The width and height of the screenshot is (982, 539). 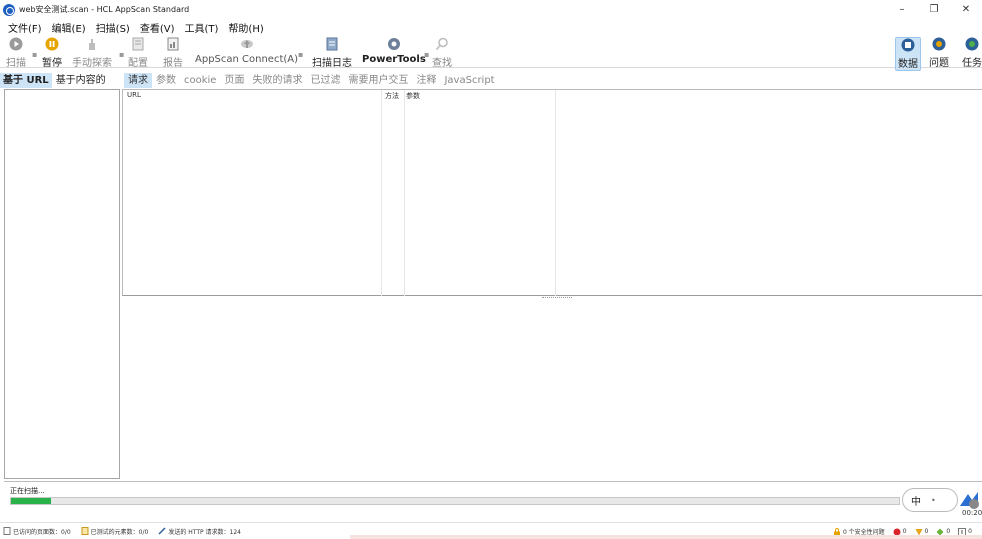 I want to click on tested-elements-status: 已测试的元素数：0/0, so click(x=115, y=531).